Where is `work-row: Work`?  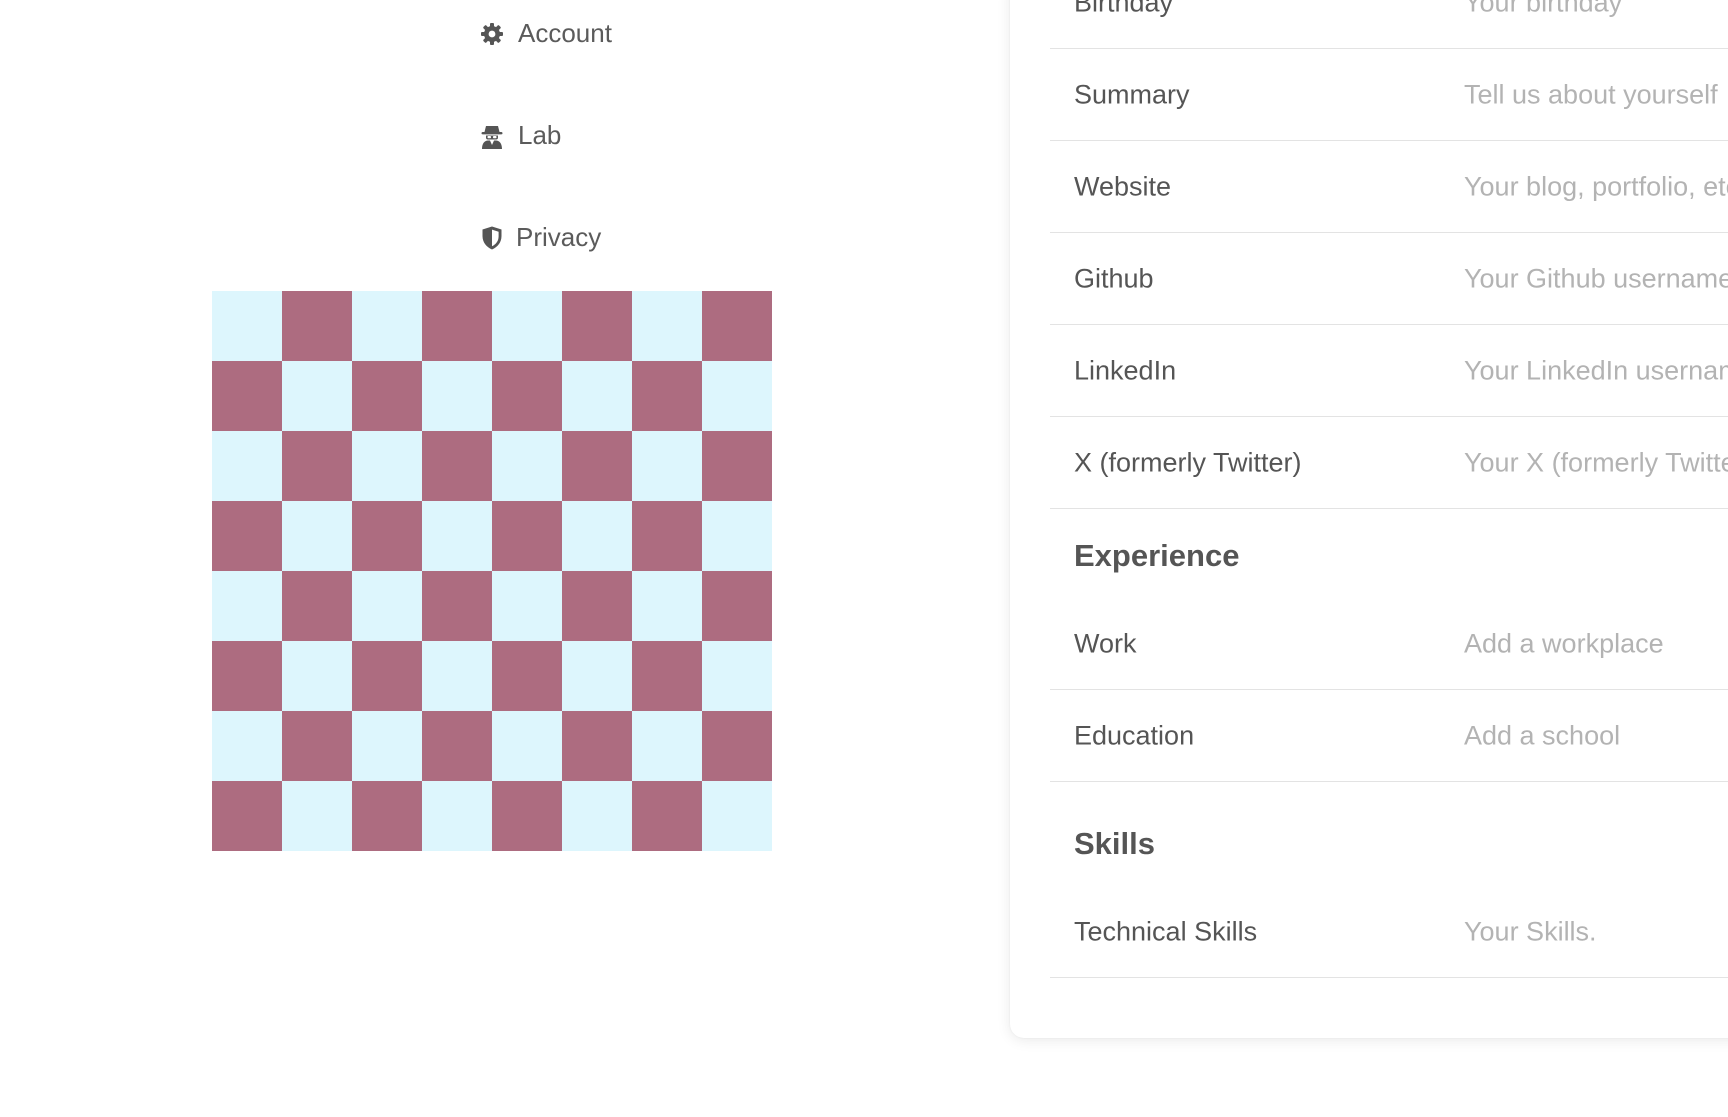
work-row: Work is located at coordinates (1389, 644).